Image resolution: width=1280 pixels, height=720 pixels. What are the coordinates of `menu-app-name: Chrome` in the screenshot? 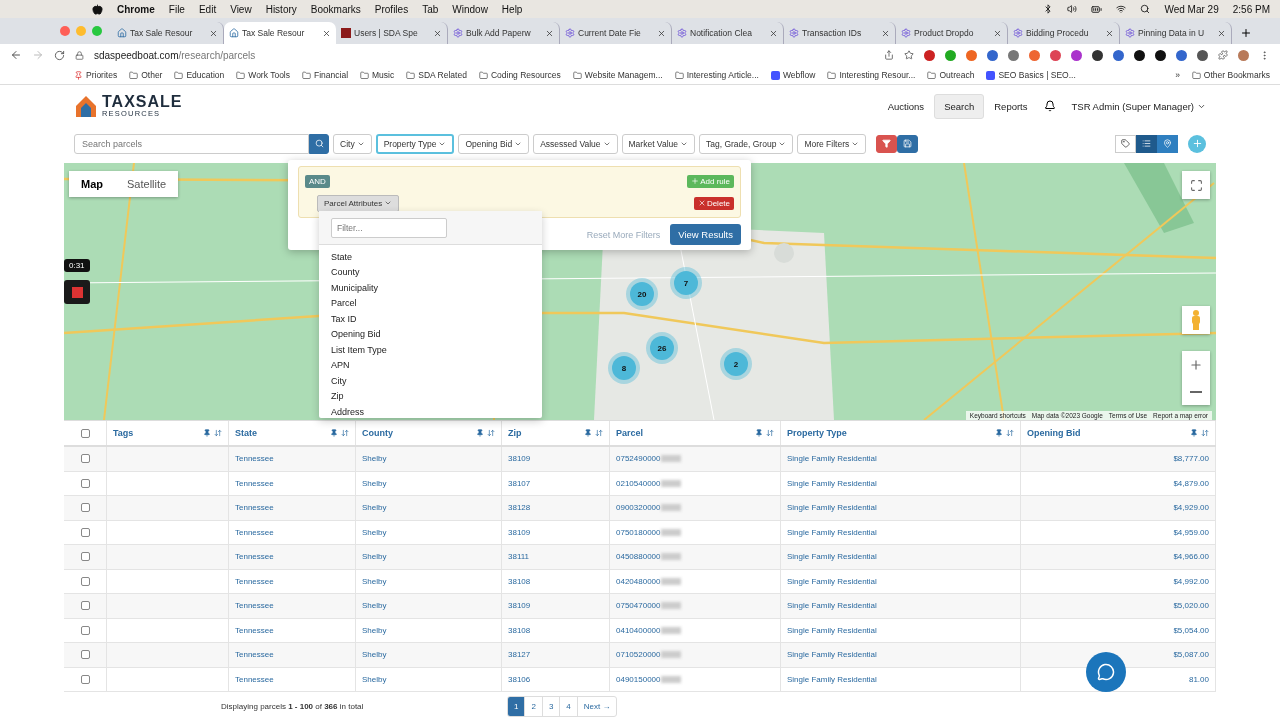 It's located at (136, 9).